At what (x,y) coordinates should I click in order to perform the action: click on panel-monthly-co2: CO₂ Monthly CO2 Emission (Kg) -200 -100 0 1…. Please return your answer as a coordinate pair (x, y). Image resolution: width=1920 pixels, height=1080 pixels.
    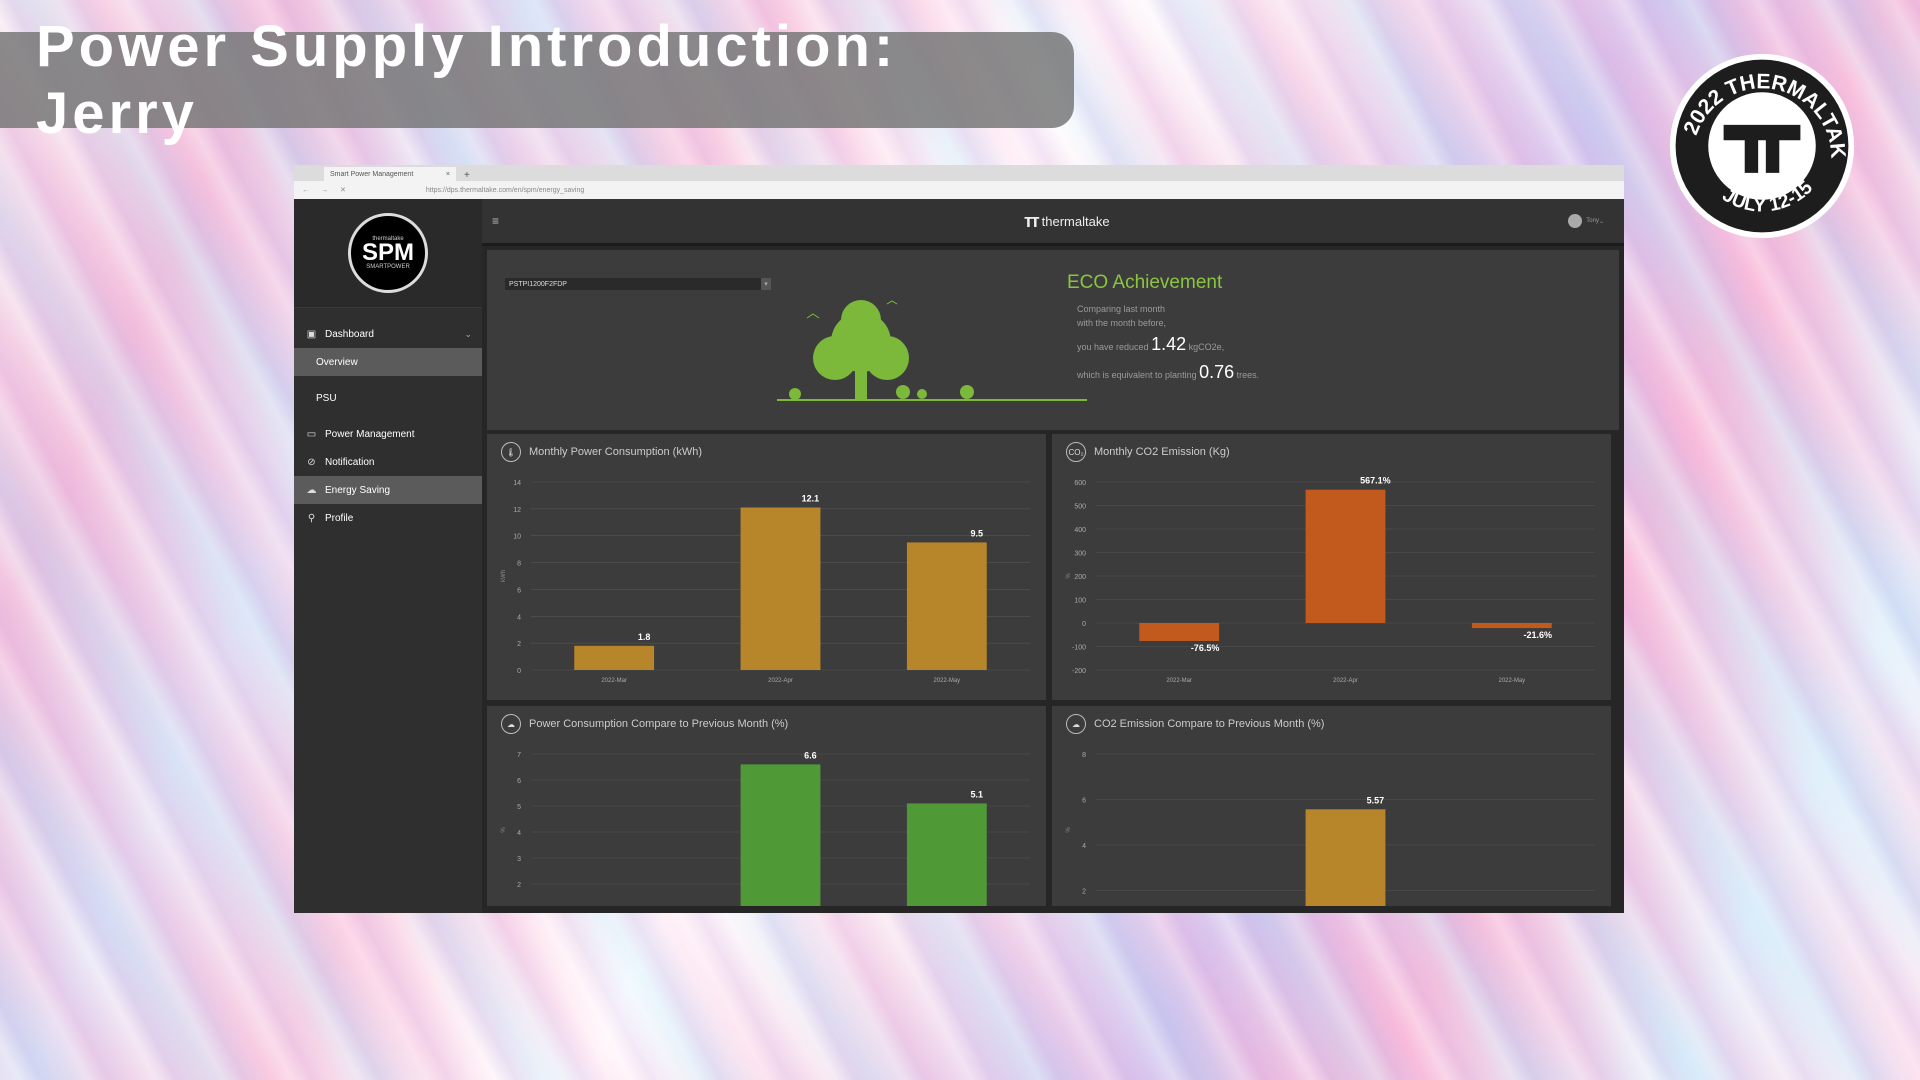
    Looking at the image, I should click on (1331, 567).